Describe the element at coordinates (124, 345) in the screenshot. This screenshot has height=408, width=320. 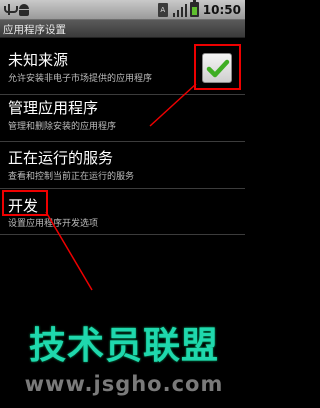
I see `watermark-title: 技术员联盟` at that location.